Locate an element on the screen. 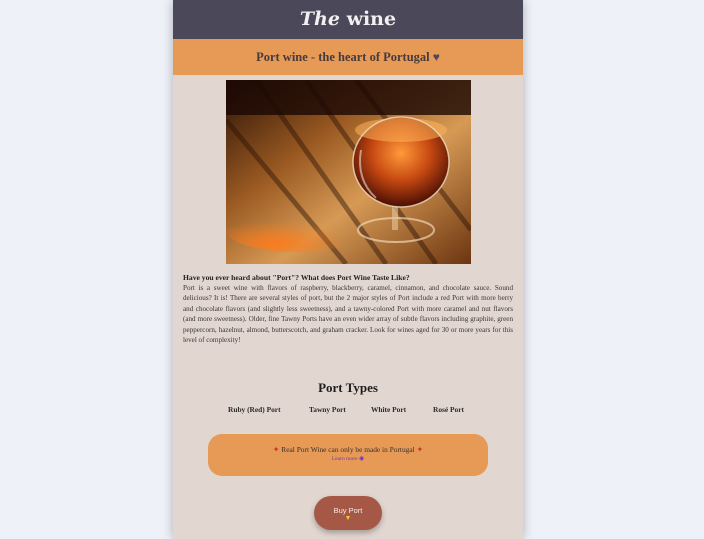 This screenshot has height=539, width=704. grapes-icon: ◉ is located at coordinates (362, 459).